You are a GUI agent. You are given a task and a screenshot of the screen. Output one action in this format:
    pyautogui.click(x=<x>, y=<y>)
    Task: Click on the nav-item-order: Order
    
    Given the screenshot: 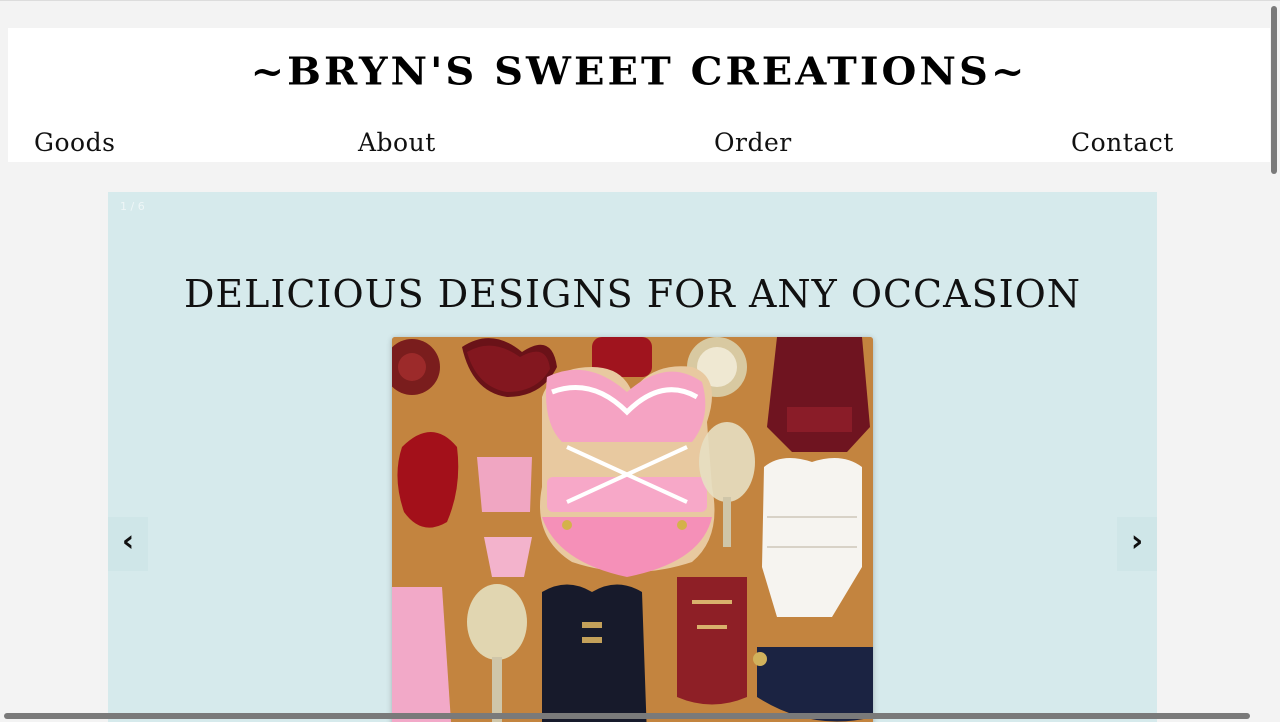 What is the action you would take?
    pyautogui.click(x=753, y=142)
    